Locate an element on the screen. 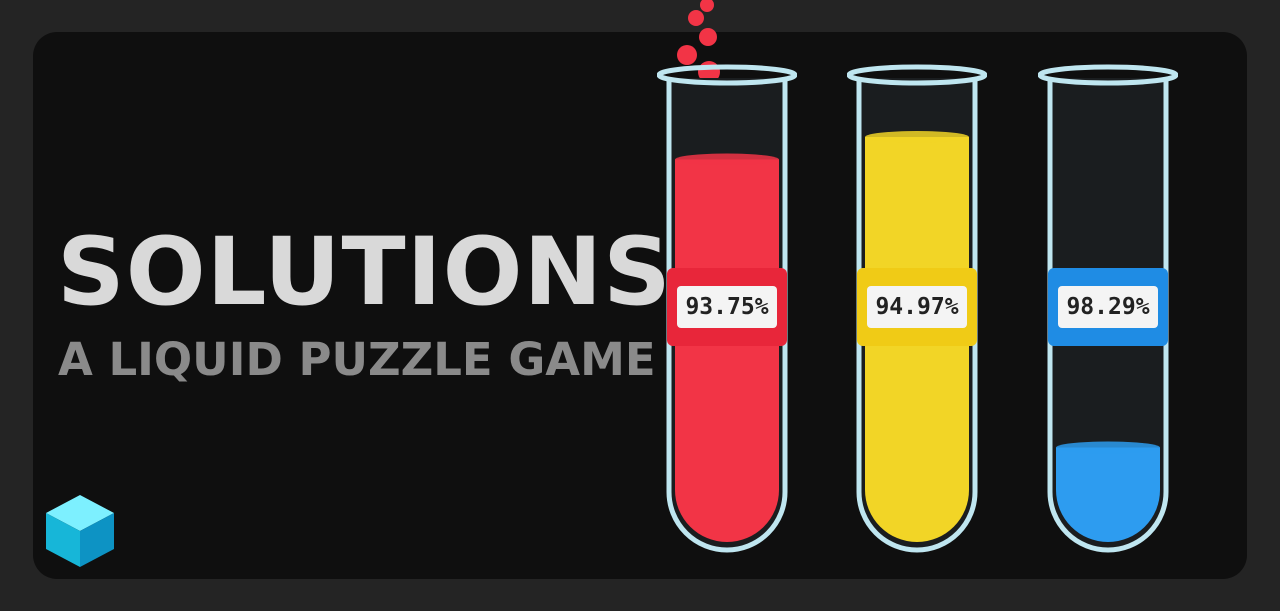 This screenshot has width=1280, height=611. test-tube-3: 98.29% is located at coordinates (1108, 309).